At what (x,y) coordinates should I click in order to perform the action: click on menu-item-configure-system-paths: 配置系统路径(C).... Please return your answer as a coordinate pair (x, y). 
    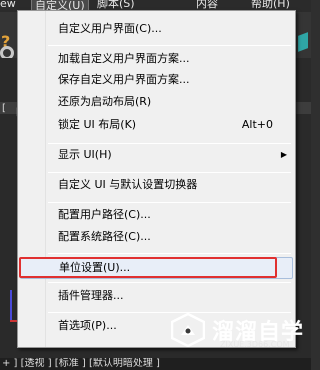
    Looking at the image, I should click on (156, 237).